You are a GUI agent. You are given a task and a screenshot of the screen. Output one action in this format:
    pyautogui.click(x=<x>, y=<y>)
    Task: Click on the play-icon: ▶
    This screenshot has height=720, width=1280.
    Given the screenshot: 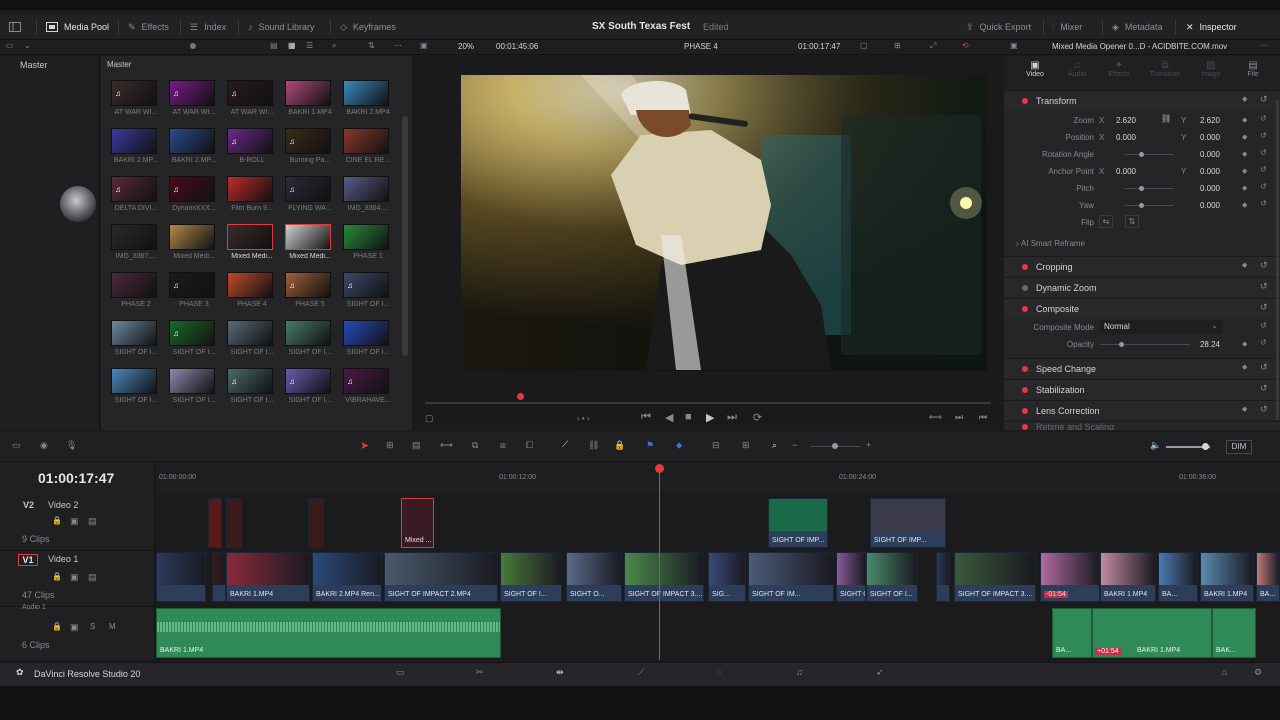 What is the action you would take?
    pyautogui.click(x=710, y=417)
    